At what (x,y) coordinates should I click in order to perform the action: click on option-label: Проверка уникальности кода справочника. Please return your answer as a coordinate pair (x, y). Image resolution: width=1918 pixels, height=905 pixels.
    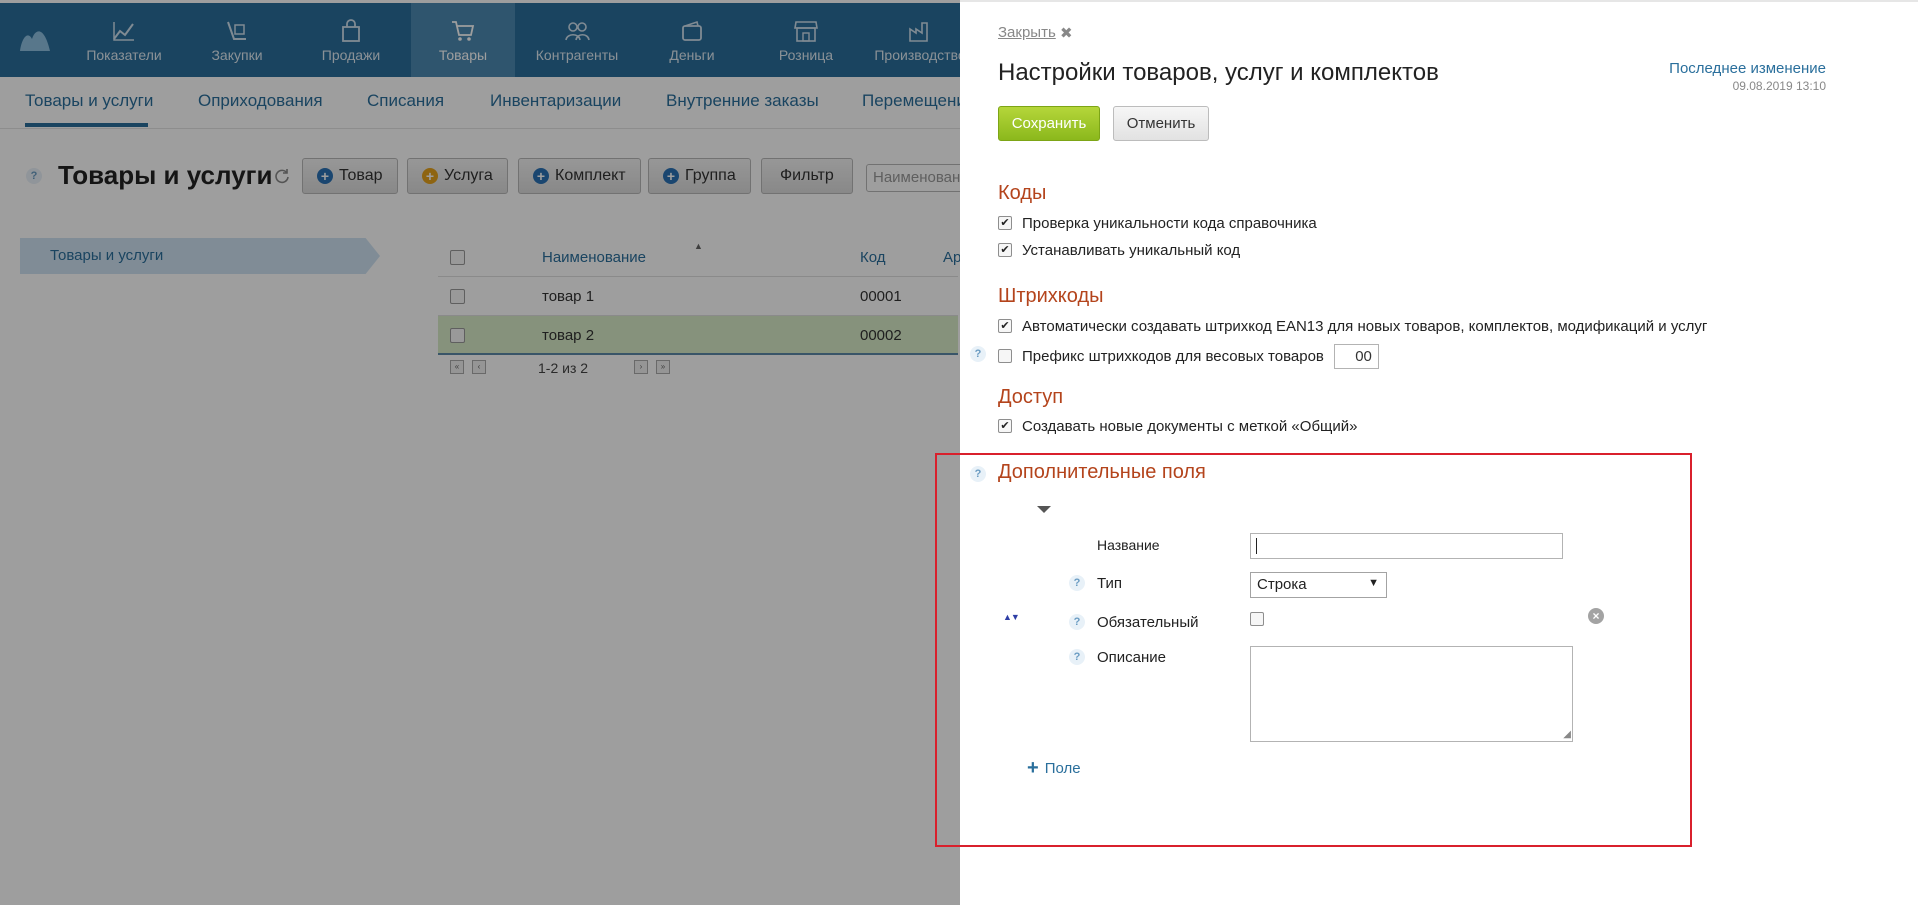
    Looking at the image, I should click on (1169, 223).